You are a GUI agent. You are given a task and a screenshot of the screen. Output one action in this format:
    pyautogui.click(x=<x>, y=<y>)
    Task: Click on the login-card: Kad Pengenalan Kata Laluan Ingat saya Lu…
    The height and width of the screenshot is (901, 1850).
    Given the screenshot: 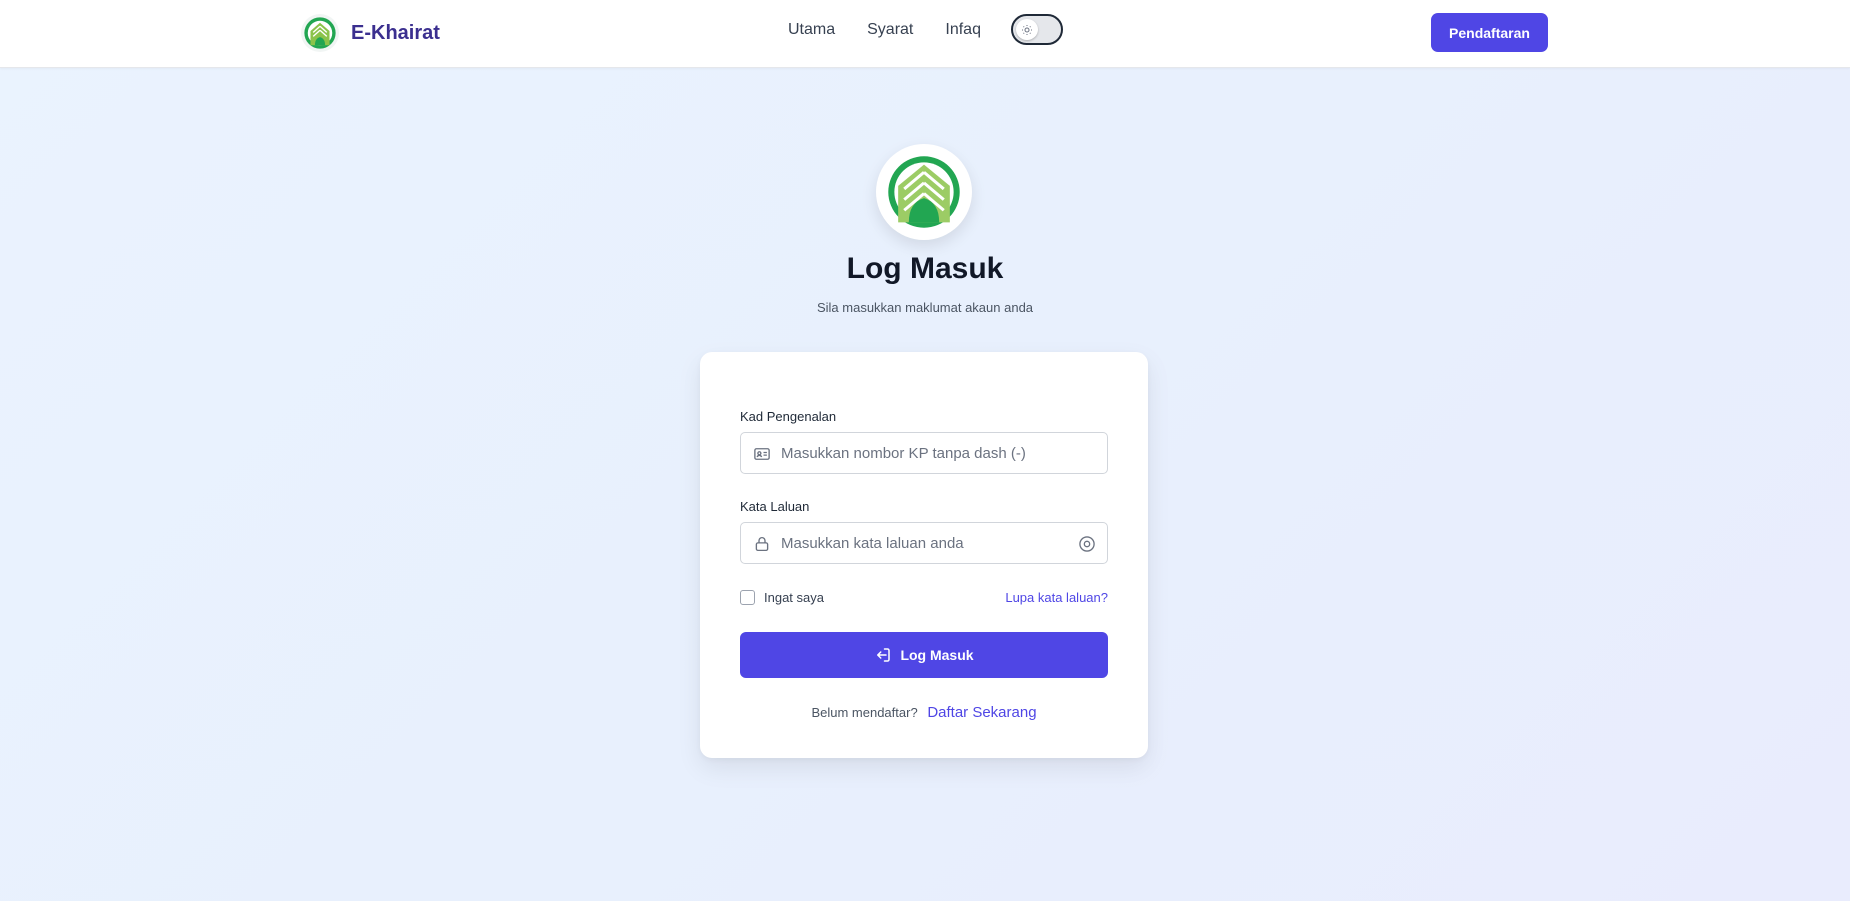 What is the action you would take?
    pyautogui.click(x=924, y=555)
    